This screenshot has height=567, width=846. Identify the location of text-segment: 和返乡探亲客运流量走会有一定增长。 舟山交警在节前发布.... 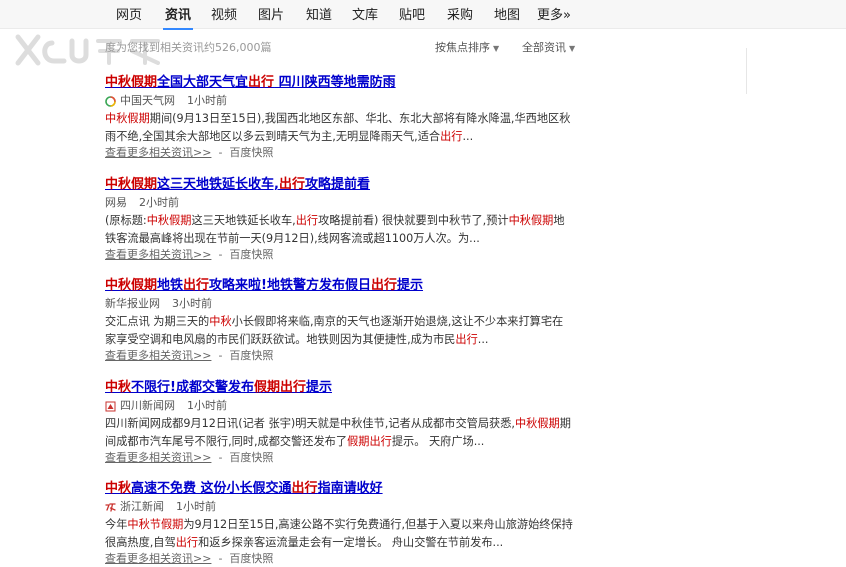
(351, 542).